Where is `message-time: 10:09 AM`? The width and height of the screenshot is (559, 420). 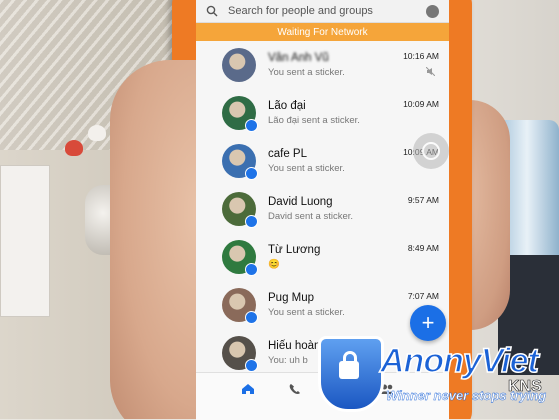 message-time: 10:09 AM is located at coordinates (421, 104).